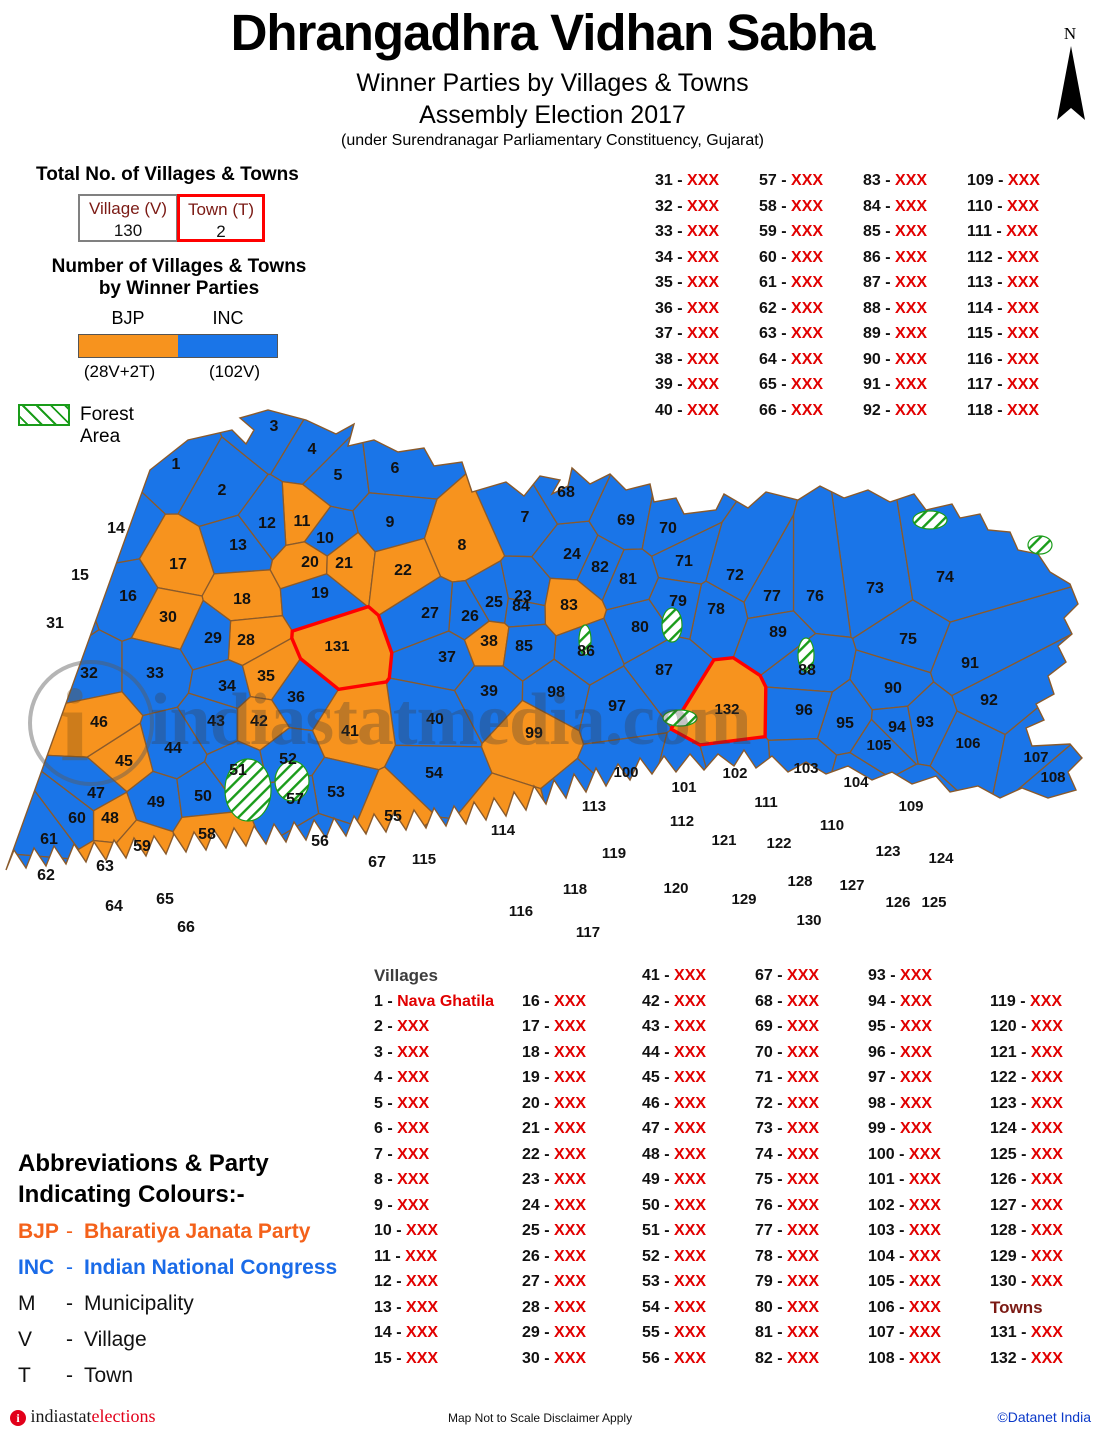 The width and height of the screenshot is (1105, 1441). Describe the element at coordinates (116, 528) in the screenshot. I see `map-region-label-14: 14` at that location.